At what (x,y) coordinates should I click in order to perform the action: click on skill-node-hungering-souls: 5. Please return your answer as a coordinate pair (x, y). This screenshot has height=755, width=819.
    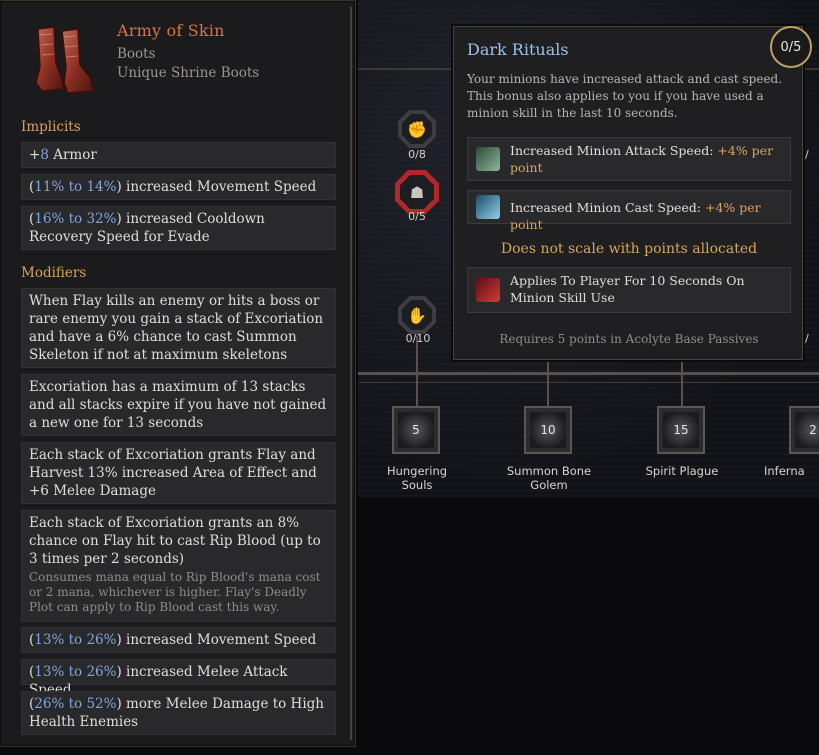
    Looking at the image, I should click on (416, 430).